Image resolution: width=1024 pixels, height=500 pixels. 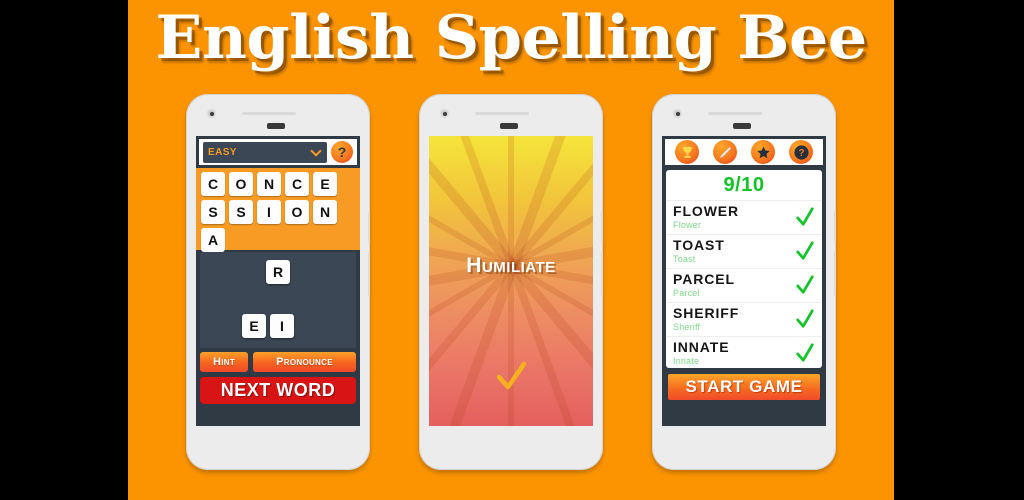 I want to click on game-header-bar: EASY ?, so click(x=278, y=152).